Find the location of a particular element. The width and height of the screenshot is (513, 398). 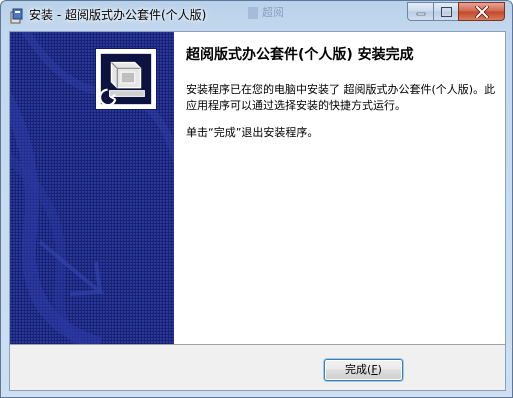

finish-button: 完成(F) is located at coordinates (363, 370).